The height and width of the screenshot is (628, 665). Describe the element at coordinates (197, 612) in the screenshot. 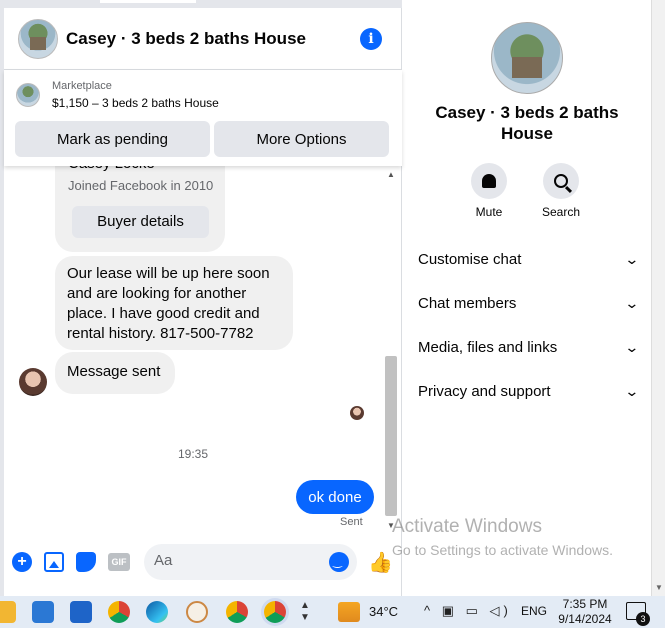

I see `paint-icon` at that location.